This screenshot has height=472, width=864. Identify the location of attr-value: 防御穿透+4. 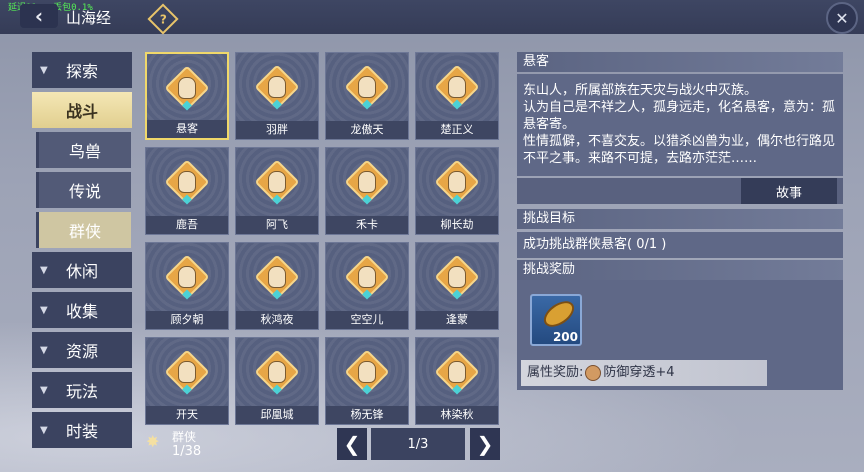
(639, 372).